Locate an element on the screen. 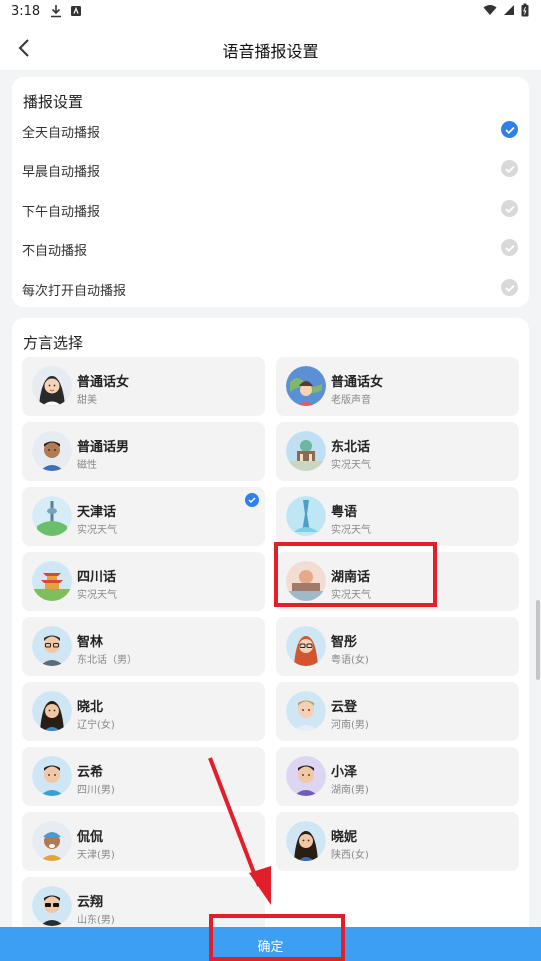 Image resolution: width=541 pixels, height=961 pixels. dialect-name: 晓妮 is located at coordinates (344, 837).